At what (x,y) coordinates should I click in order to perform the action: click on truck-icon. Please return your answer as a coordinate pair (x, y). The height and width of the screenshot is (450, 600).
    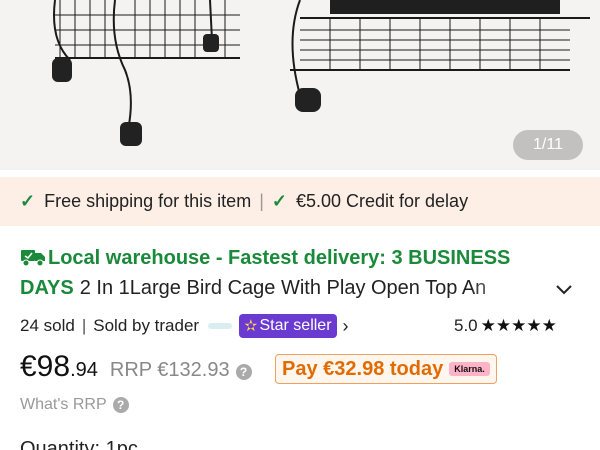
    Looking at the image, I should click on (33, 258).